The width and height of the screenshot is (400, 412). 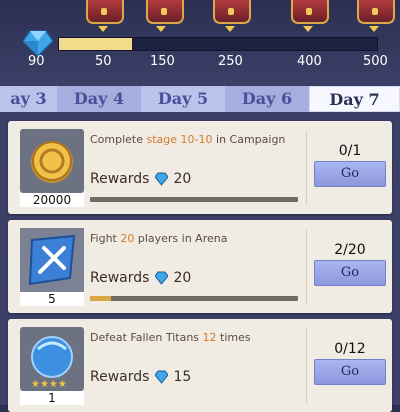 What do you see at coordinates (96, 44) in the screenshot?
I see `milestone-progress-fill` at bounding box center [96, 44].